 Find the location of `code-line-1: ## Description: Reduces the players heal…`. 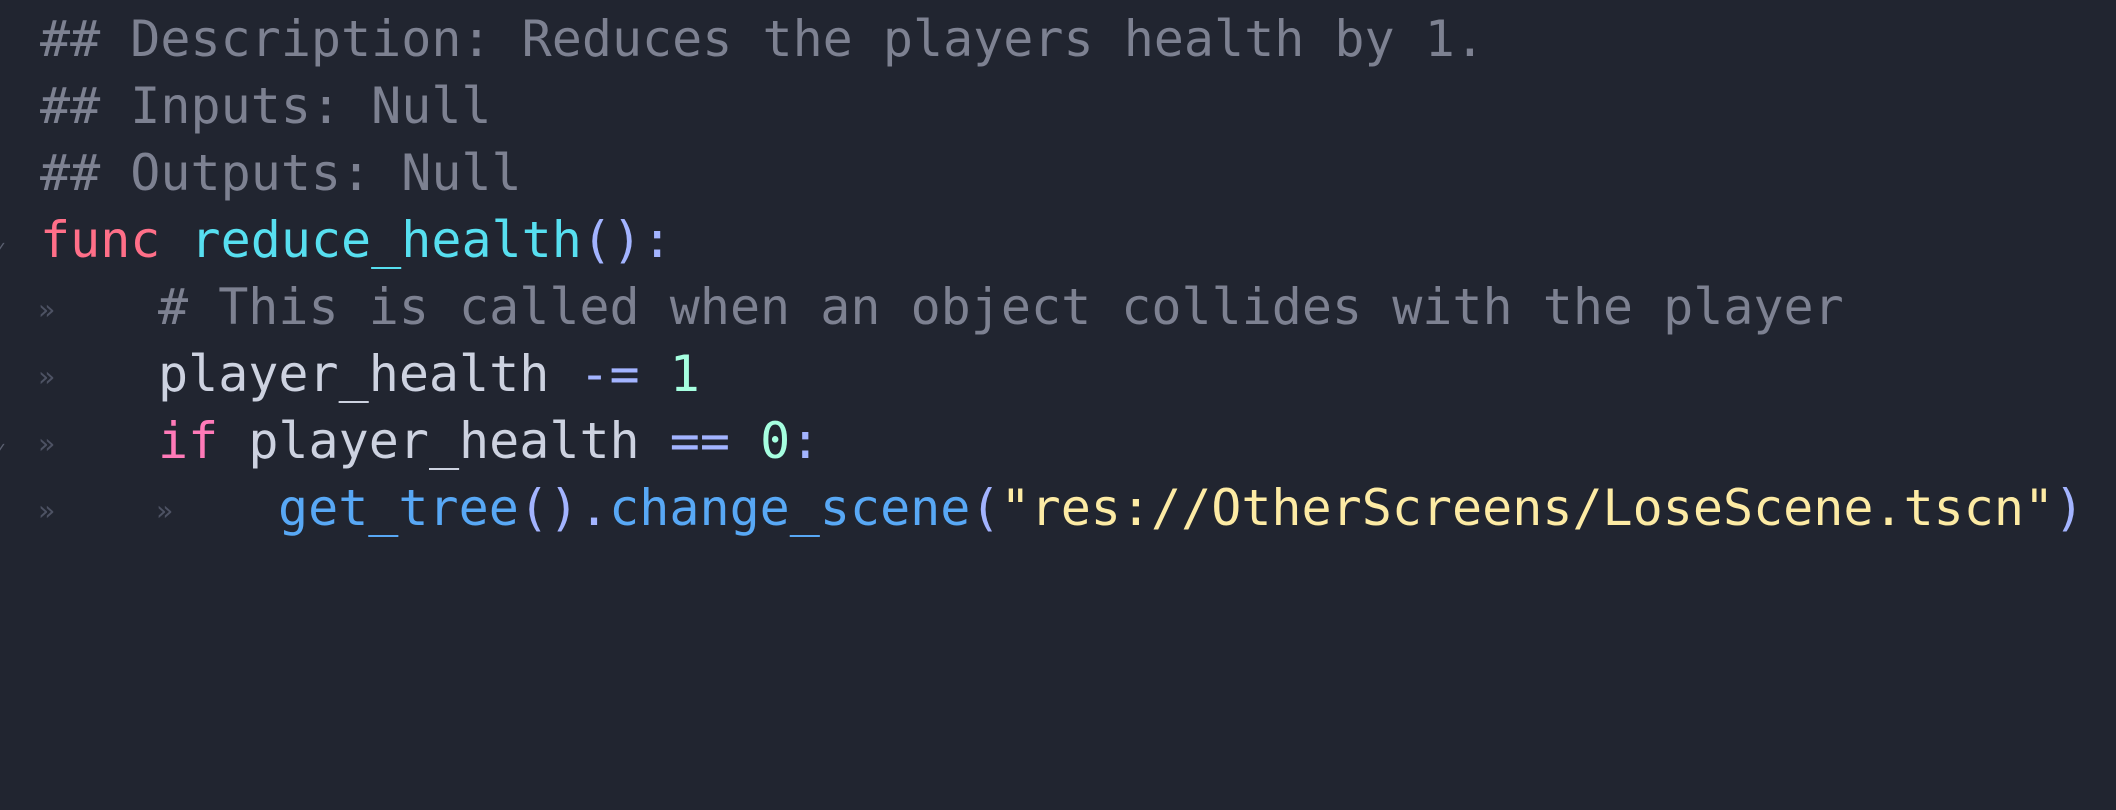

code-line-1: ## Description: Reduces the players heal… is located at coordinates (1058, 39).